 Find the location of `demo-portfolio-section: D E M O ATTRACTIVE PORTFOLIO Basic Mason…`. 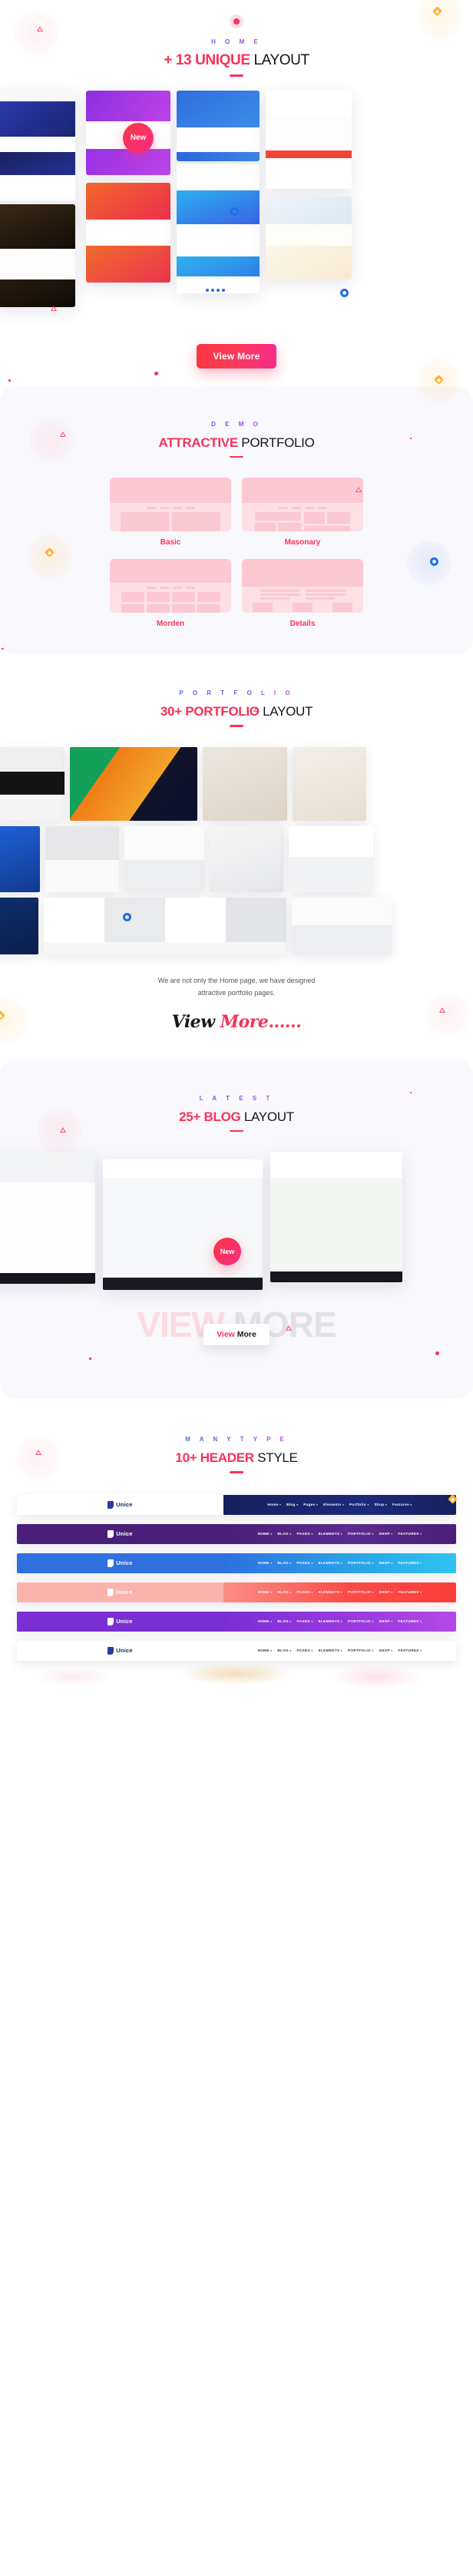

demo-portfolio-section: D E M O ATTRACTIVE PORTFOLIO Basic Mason… is located at coordinates (237, 549).